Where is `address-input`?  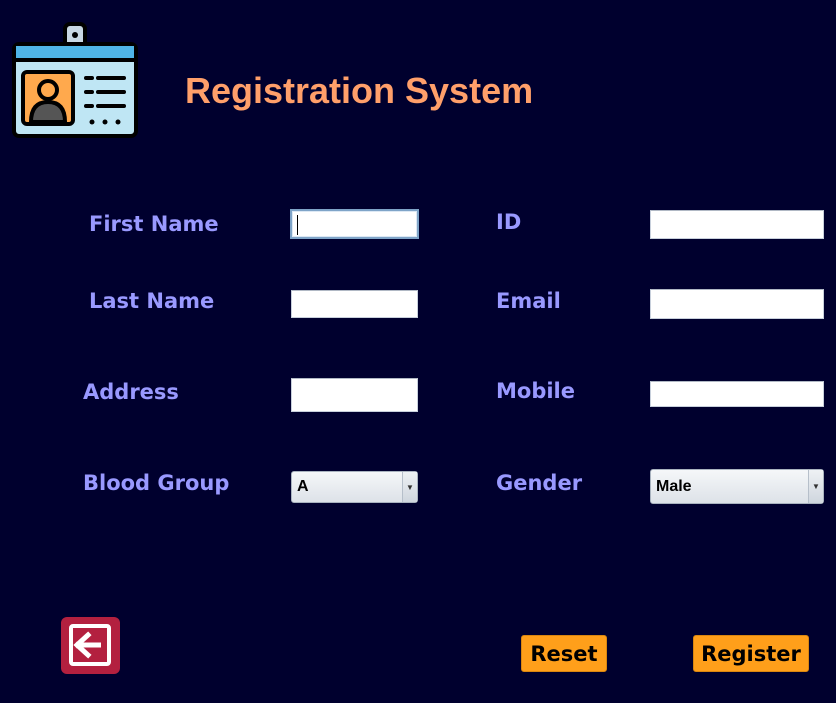
address-input is located at coordinates (354, 395).